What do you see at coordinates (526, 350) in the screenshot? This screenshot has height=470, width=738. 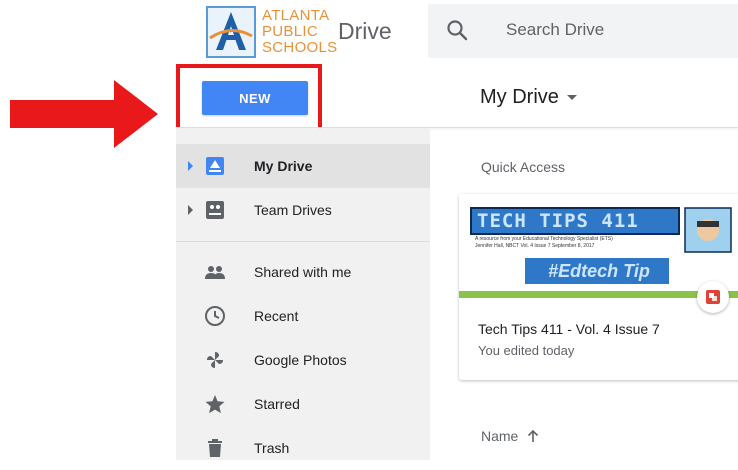 I see `file-edit-meta: You edited today` at bounding box center [526, 350].